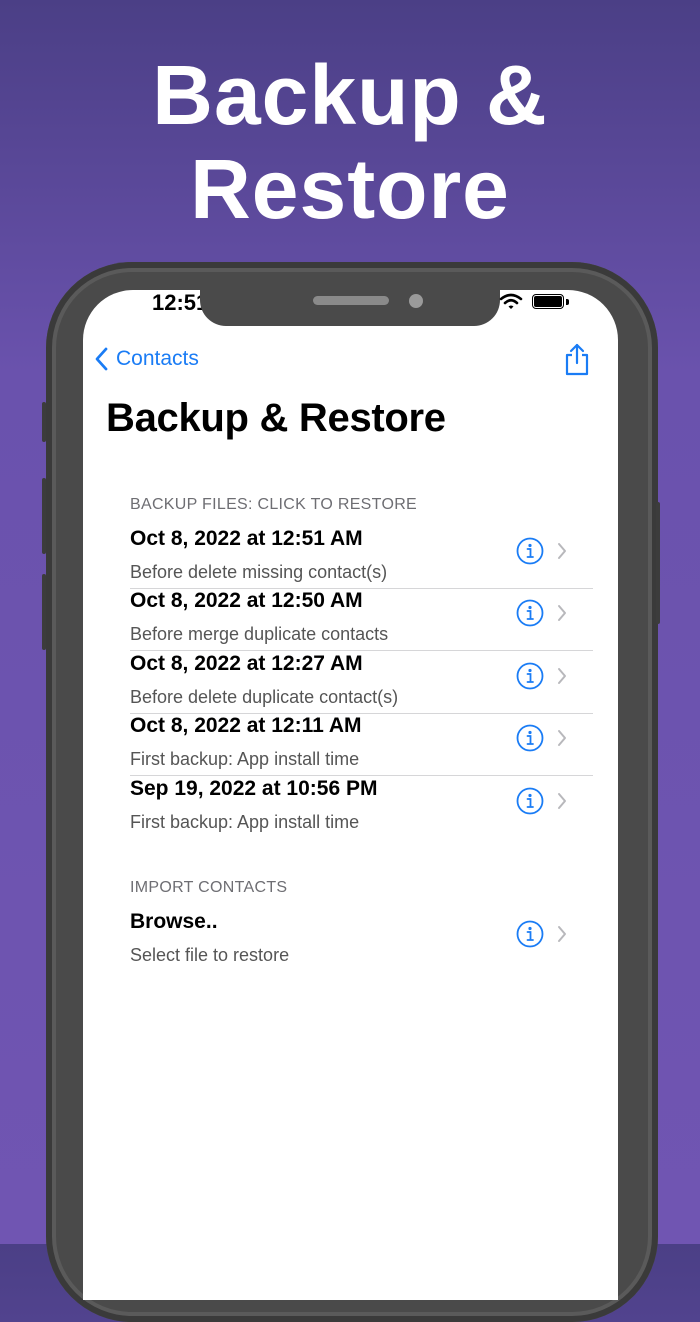 Image resolution: width=700 pixels, height=1322 pixels. I want to click on import-row-subtitle: Select file to restore, so click(210, 955).